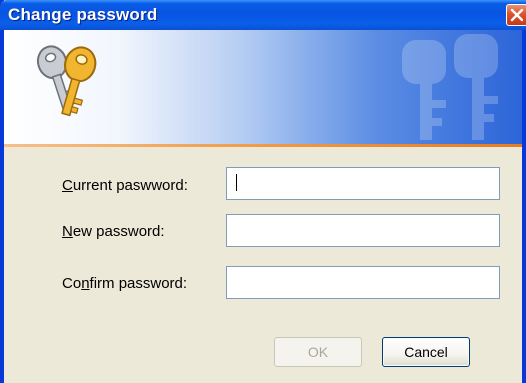  Describe the element at coordinates (363, 282) in the screenshot. I see `confirm-password-input` at that location.